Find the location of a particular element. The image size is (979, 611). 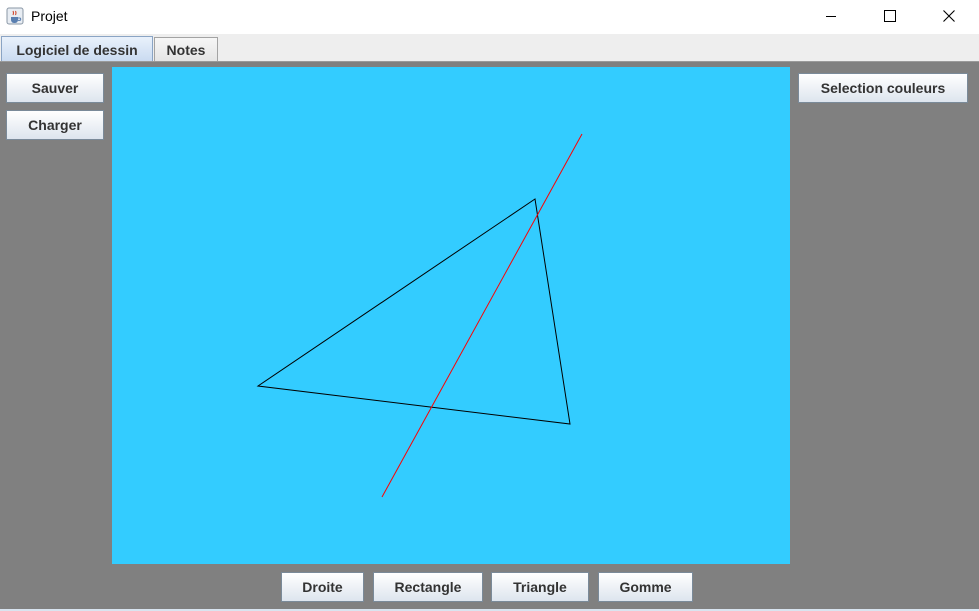

minimize-icon is located at coordinates (831, 16).